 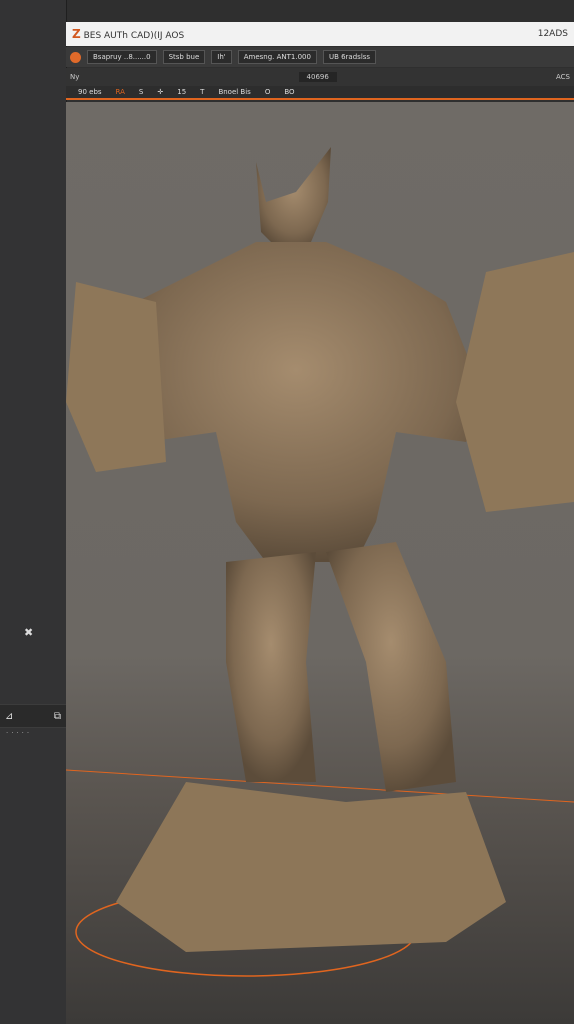 I want to click on toolbar-button-4: Amesng. ANT1.000, so click(x=277, y=57).